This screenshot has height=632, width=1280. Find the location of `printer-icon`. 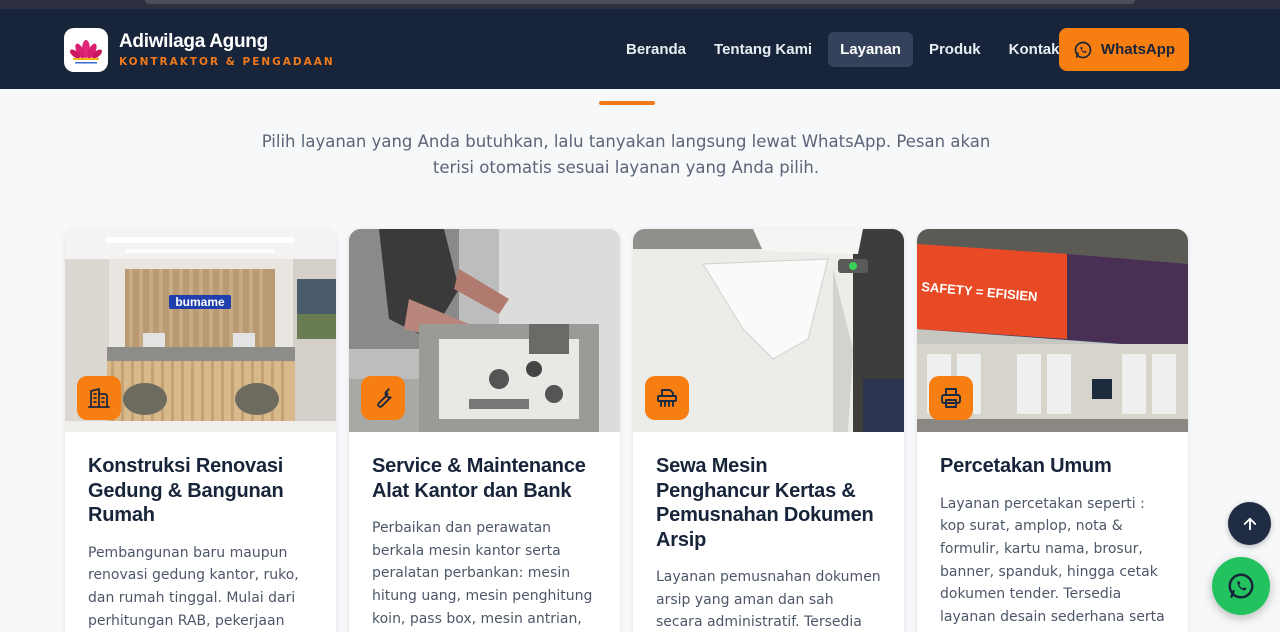

printer-icon is located at coordinates (951, 398).